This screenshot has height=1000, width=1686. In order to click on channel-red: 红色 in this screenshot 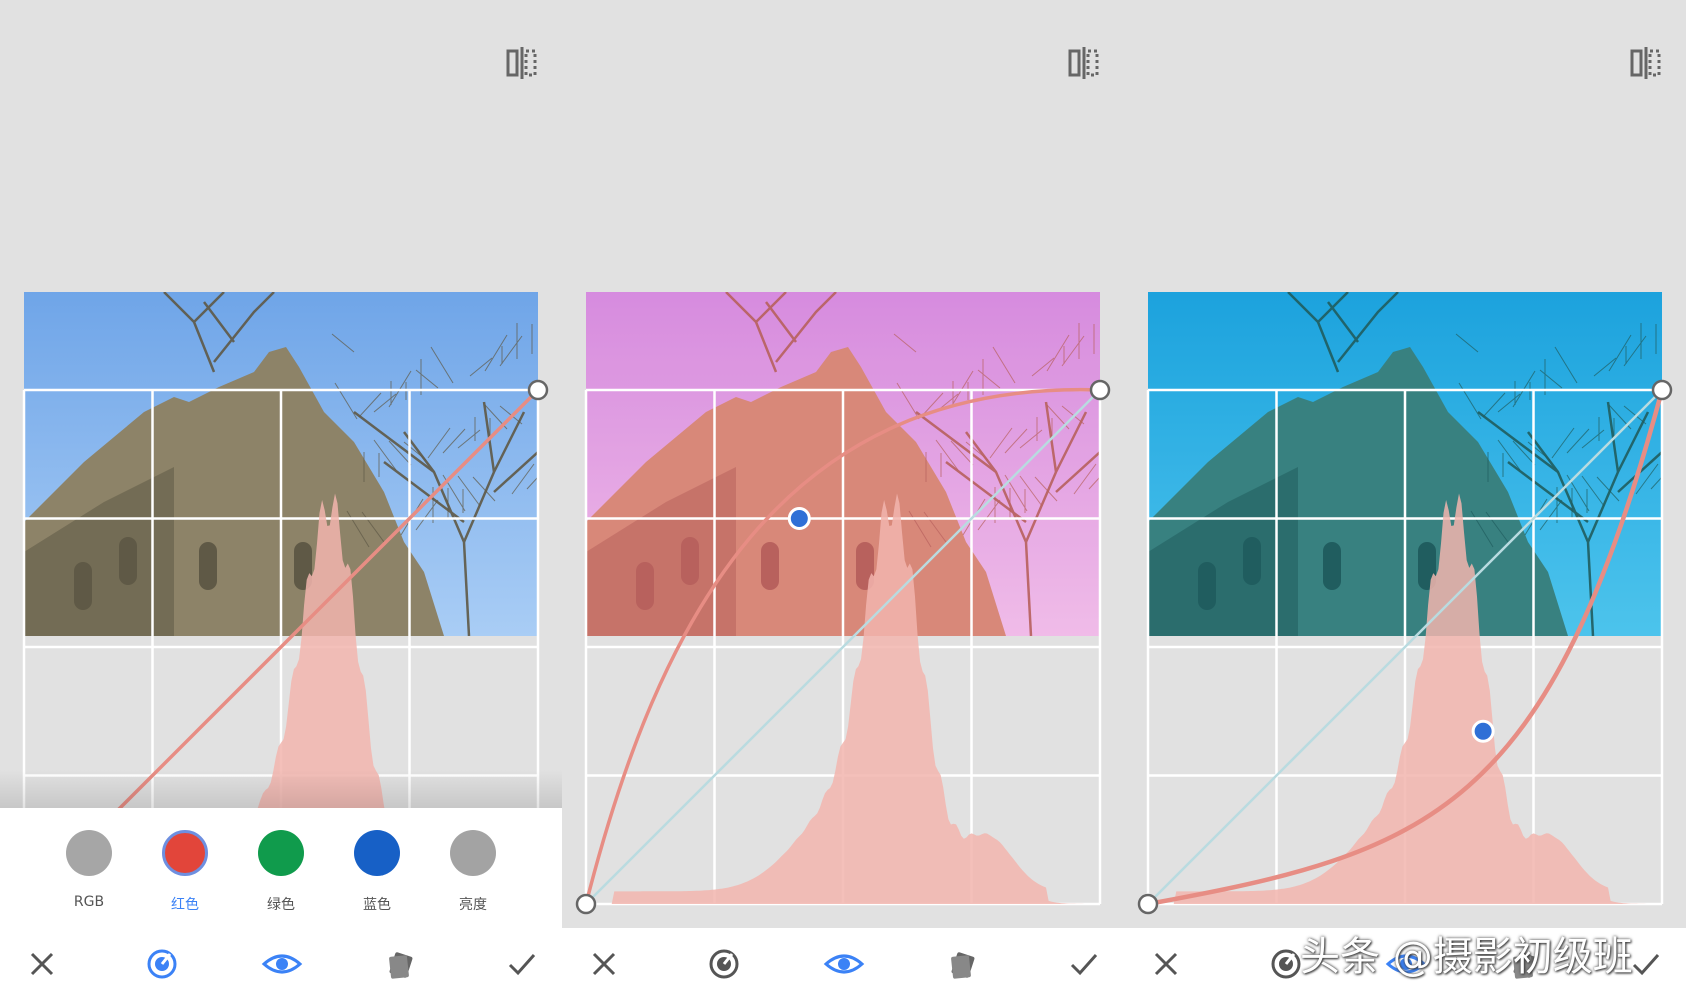, I will do `click(185, 872)`.